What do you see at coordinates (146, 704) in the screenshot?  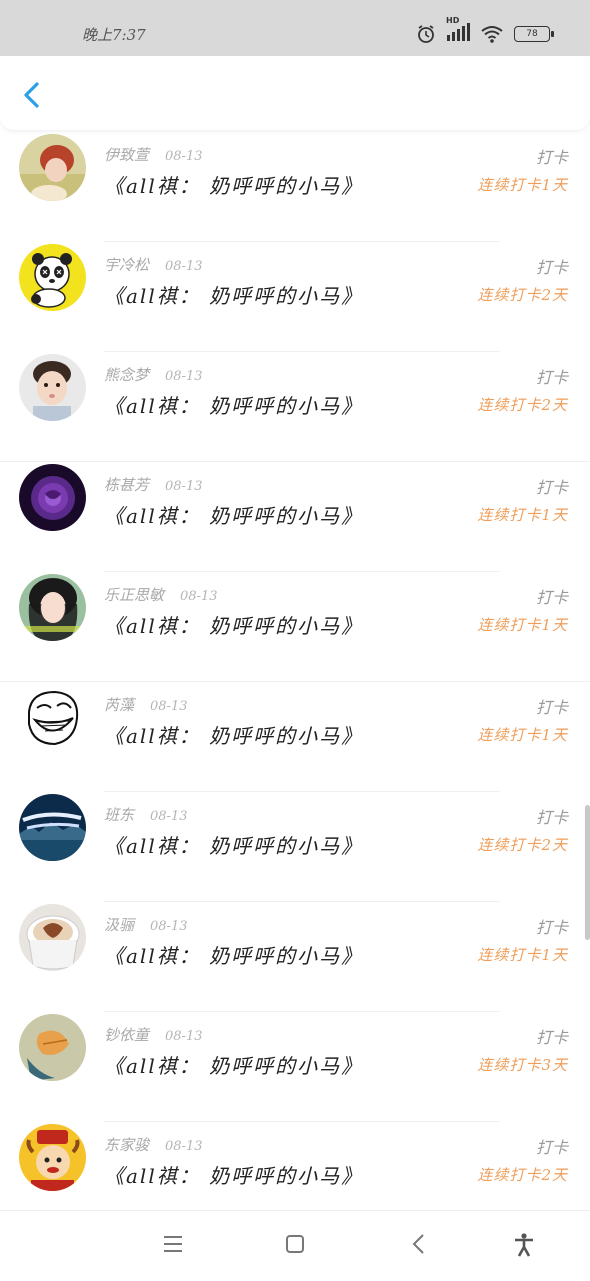 I see `user-info: 芮藻 08-13` at bounding box center [146, 704].